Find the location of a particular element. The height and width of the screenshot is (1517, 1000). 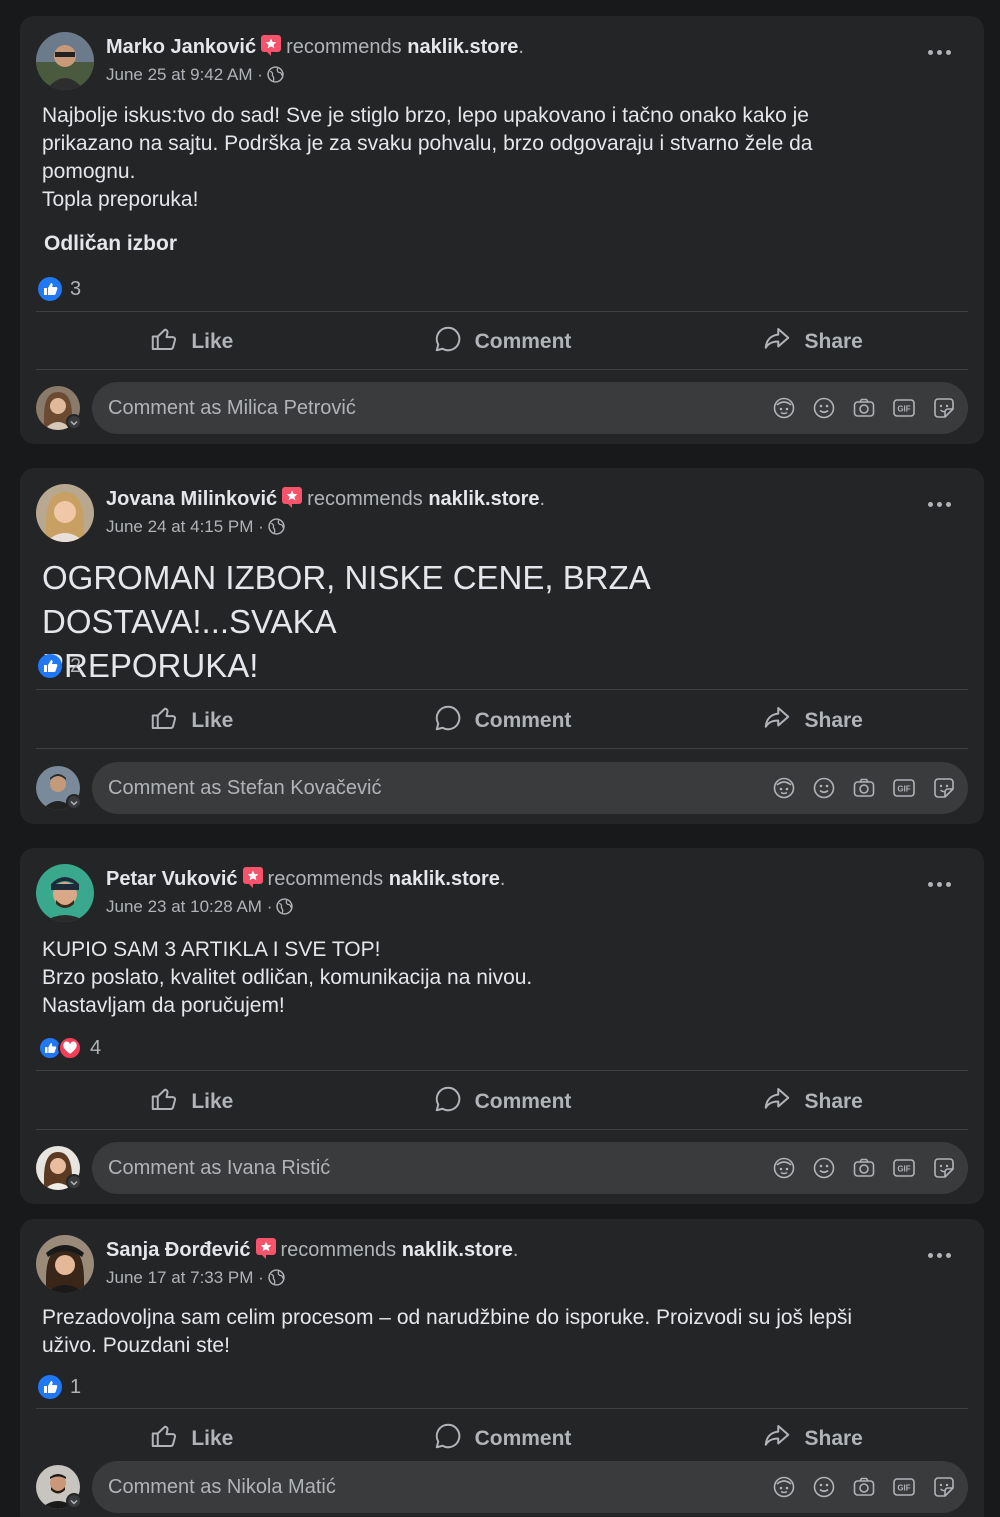

comment-input: Comment as Ivana Ristić GIF is located at coordinates (530, 1168).